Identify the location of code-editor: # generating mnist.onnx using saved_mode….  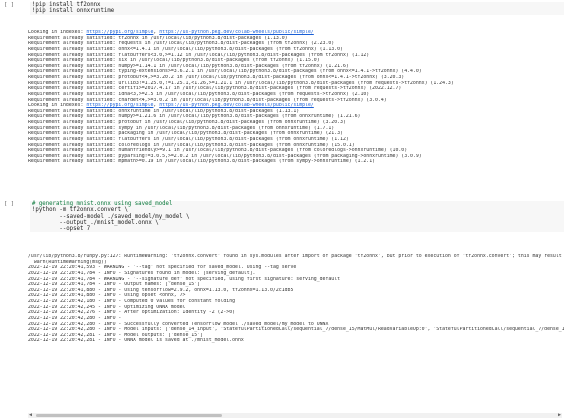
(297, 217).